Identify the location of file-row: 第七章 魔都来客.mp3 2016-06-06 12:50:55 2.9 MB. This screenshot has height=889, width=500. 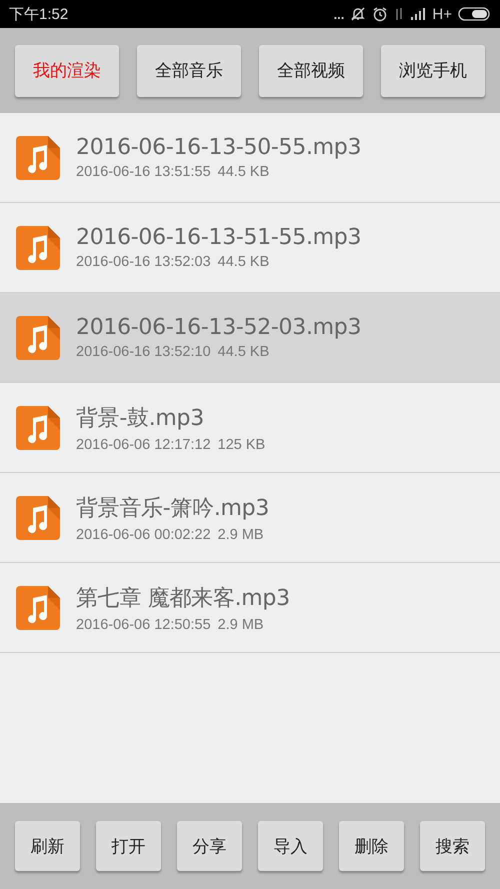
(250, 608).